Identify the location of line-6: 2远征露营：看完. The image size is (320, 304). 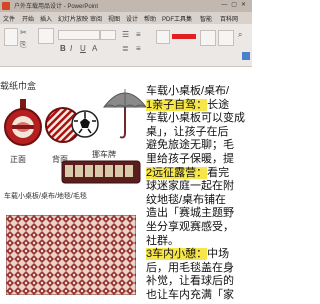
(188, 172).